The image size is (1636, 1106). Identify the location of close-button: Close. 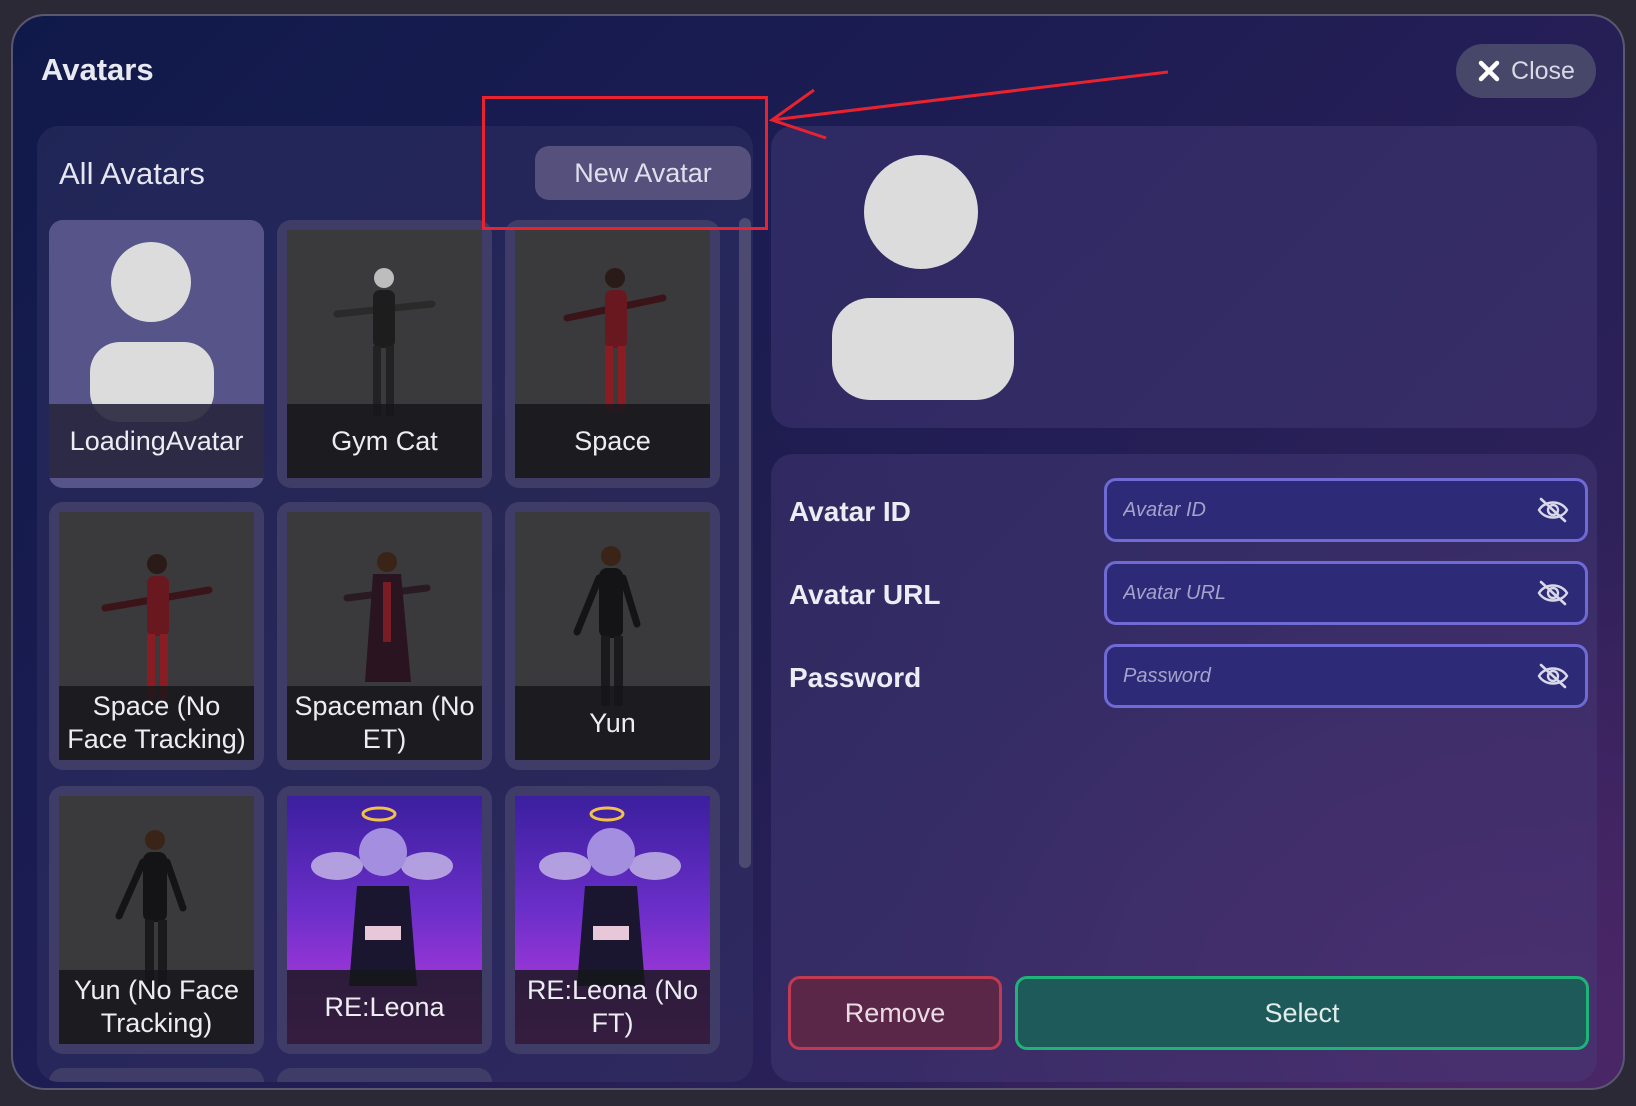
(1526, 71).